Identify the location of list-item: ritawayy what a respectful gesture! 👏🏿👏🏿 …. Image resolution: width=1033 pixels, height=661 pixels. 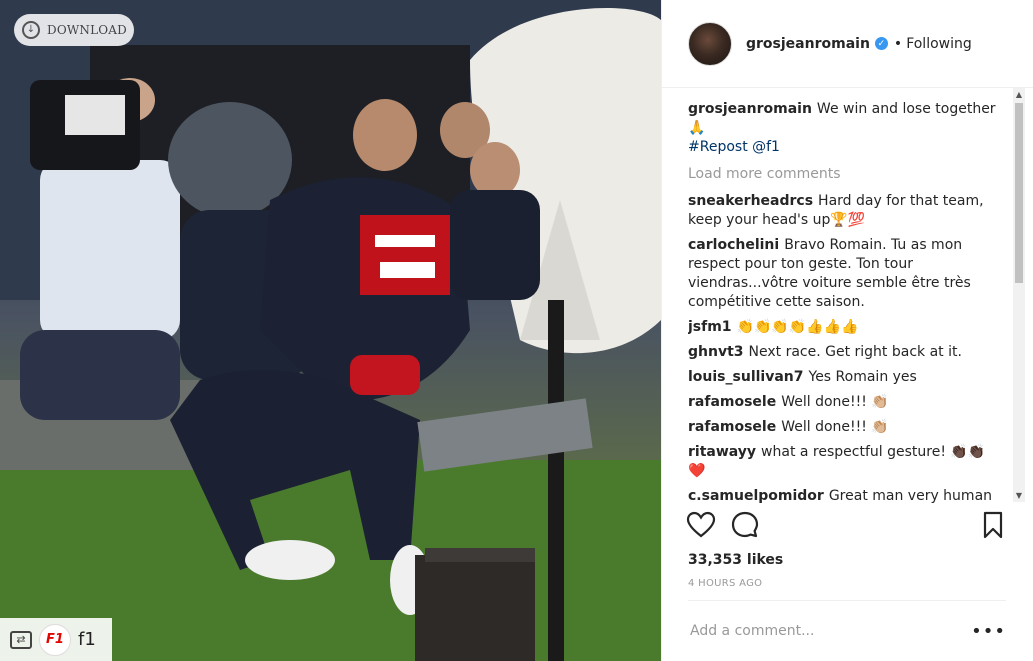
(847, 462).